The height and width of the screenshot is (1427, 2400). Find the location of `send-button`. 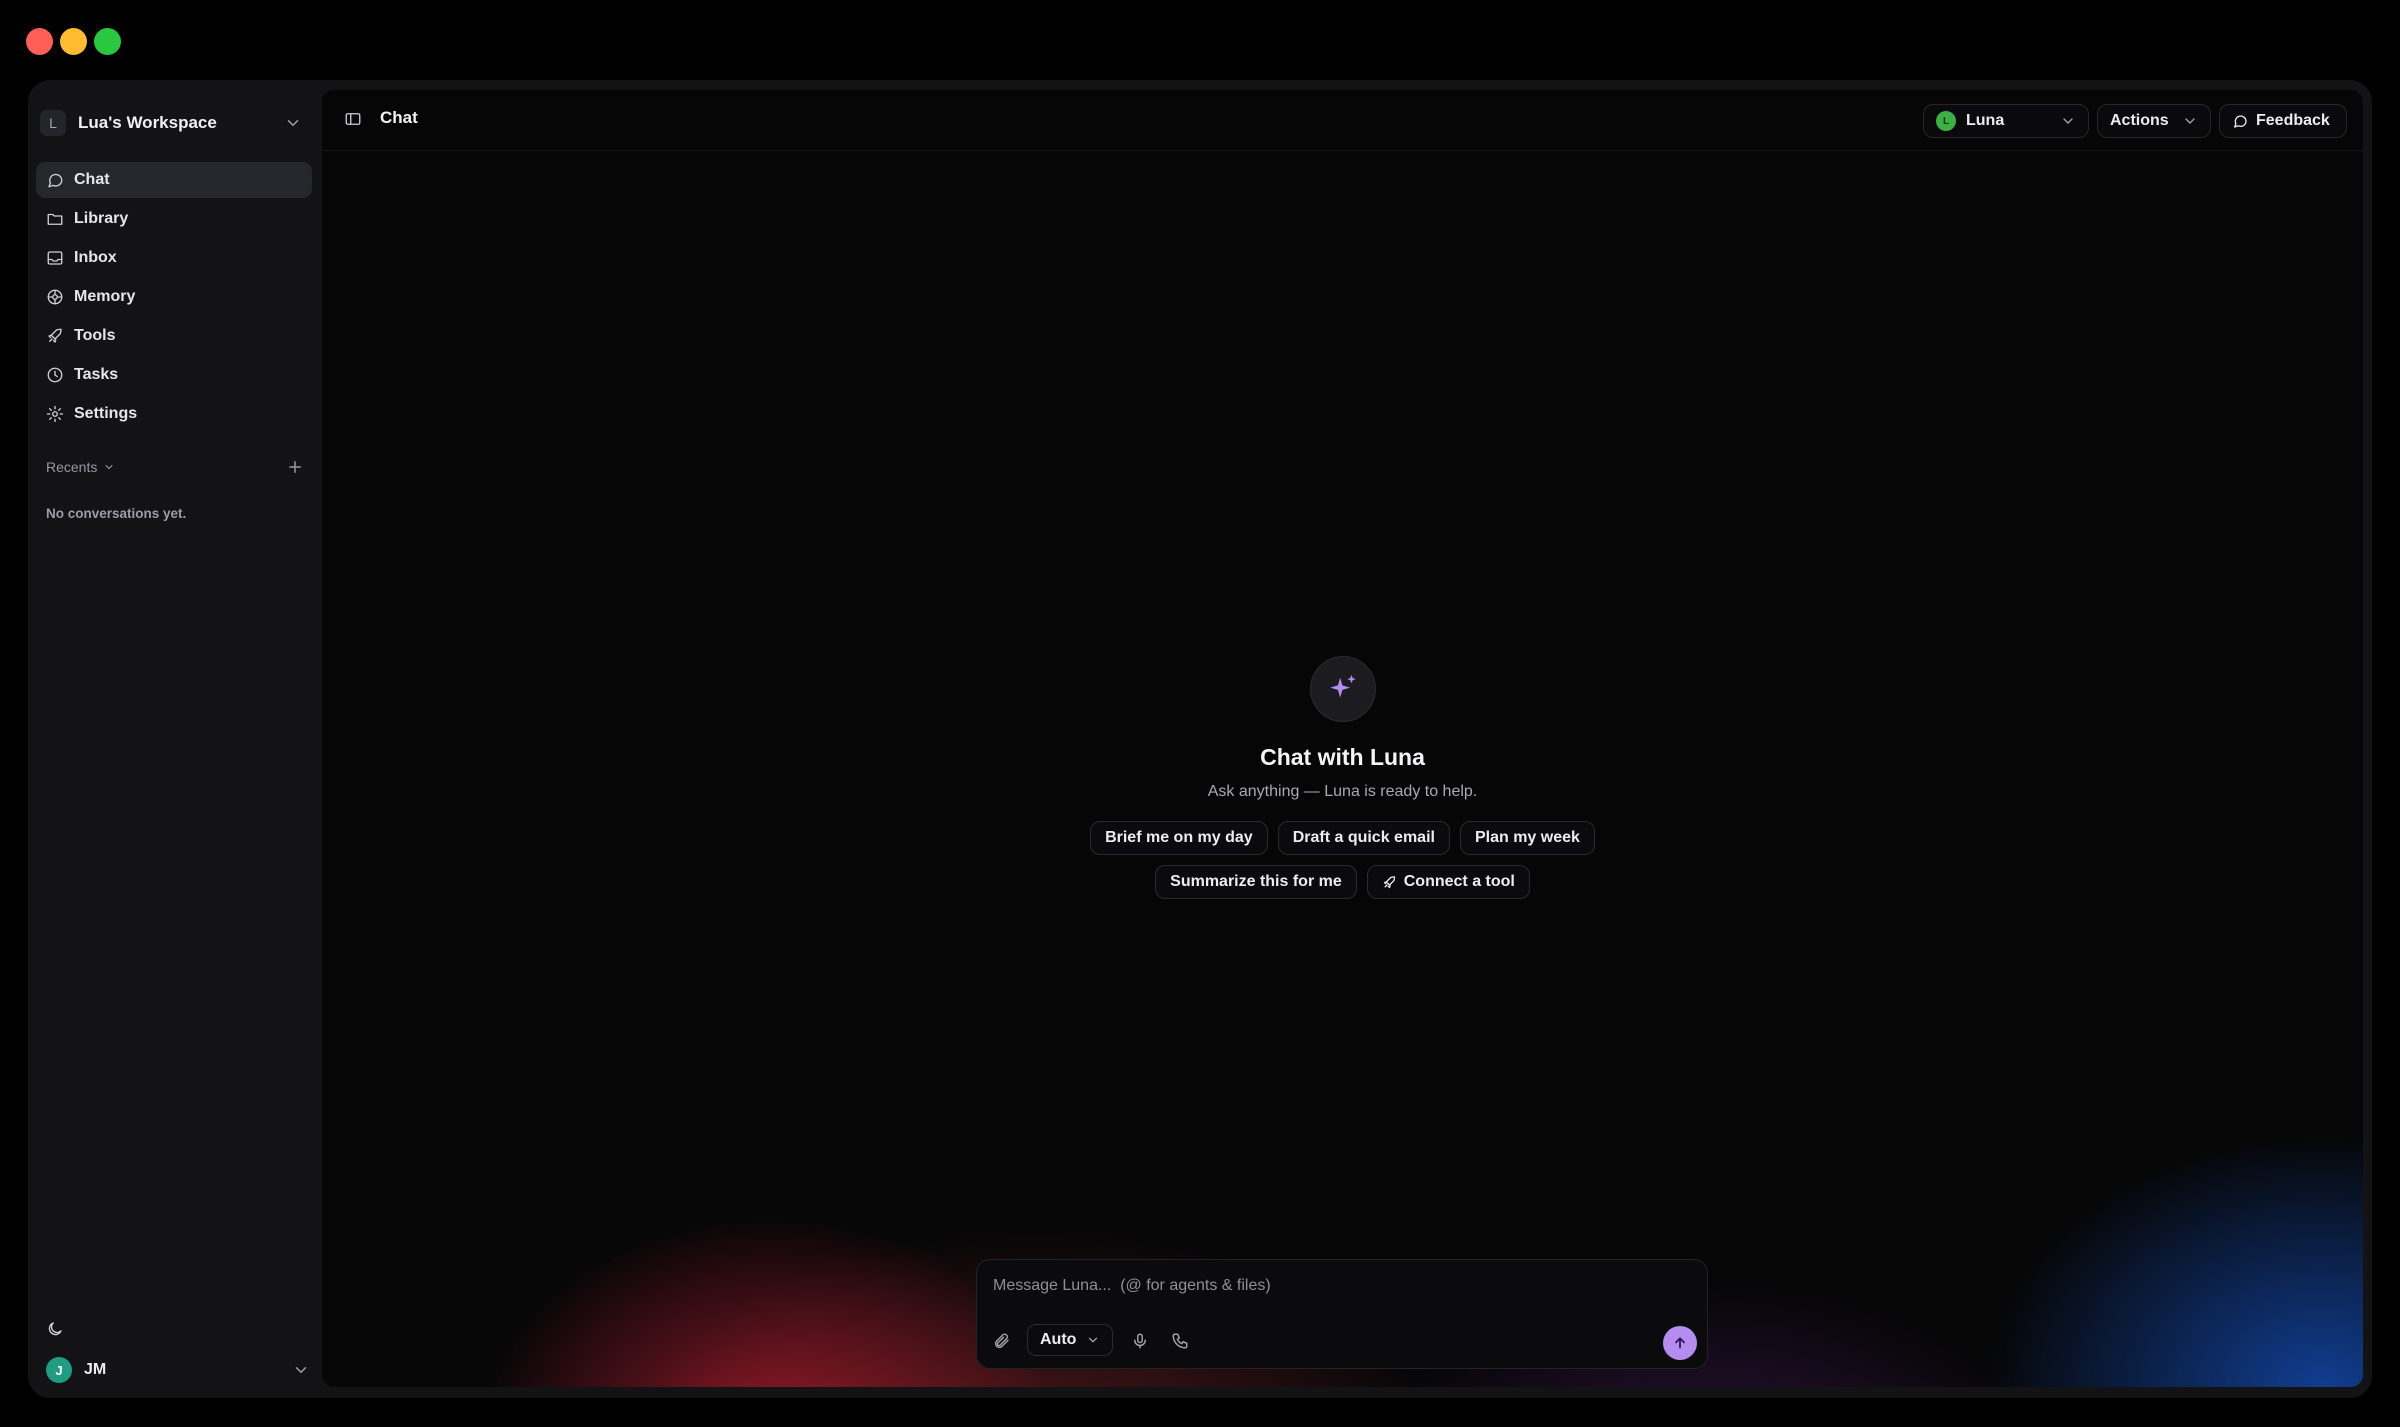

send-button is located at coordinates (1680, 1343).